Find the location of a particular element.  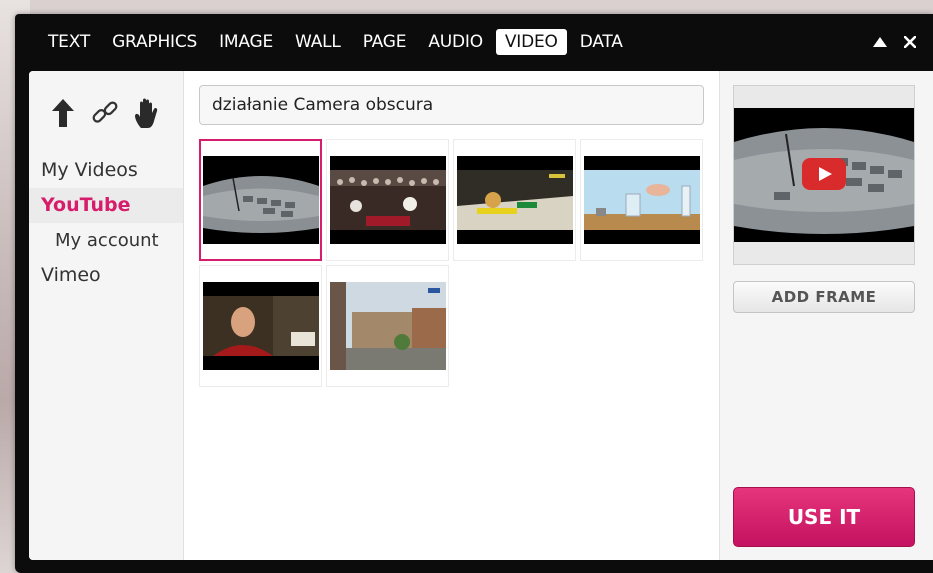

close-icon is located at coordinates (910, 42).